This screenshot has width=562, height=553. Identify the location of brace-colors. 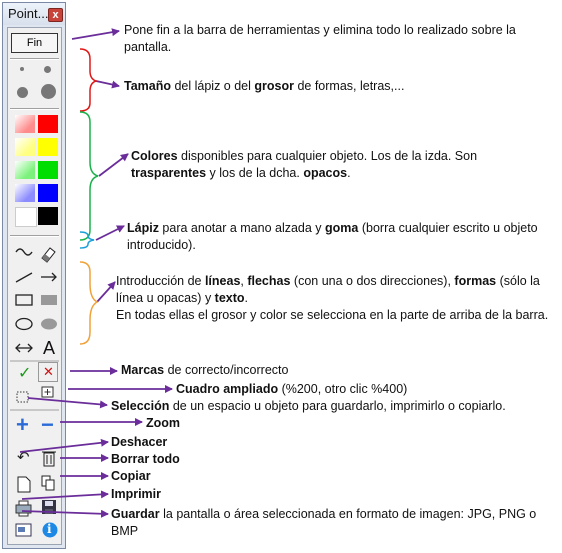
(89, 176).